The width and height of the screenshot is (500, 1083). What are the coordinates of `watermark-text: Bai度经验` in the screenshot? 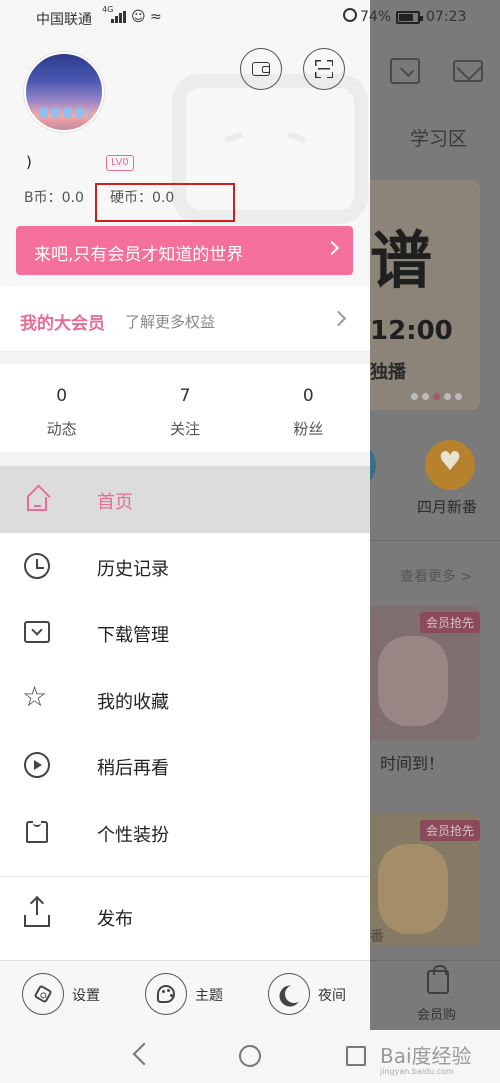 It's located at (426, 1056).